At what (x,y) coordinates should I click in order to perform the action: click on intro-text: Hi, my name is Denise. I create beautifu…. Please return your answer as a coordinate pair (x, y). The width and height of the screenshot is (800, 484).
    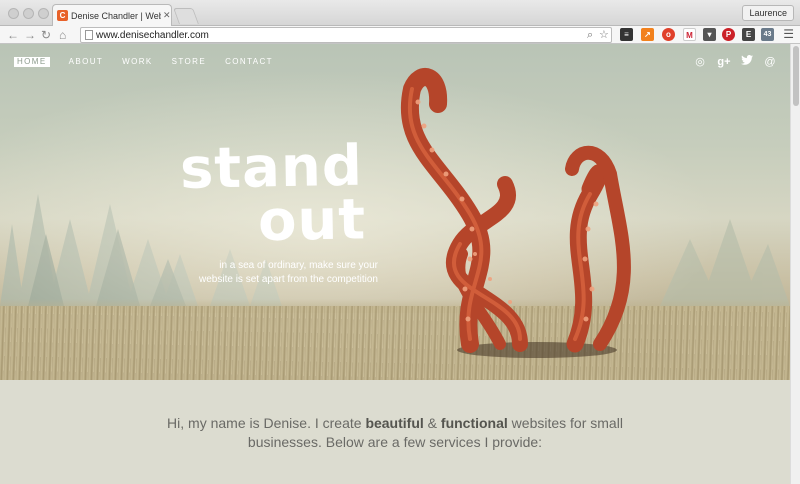
    Looking at the image, I should click on (395, 432).